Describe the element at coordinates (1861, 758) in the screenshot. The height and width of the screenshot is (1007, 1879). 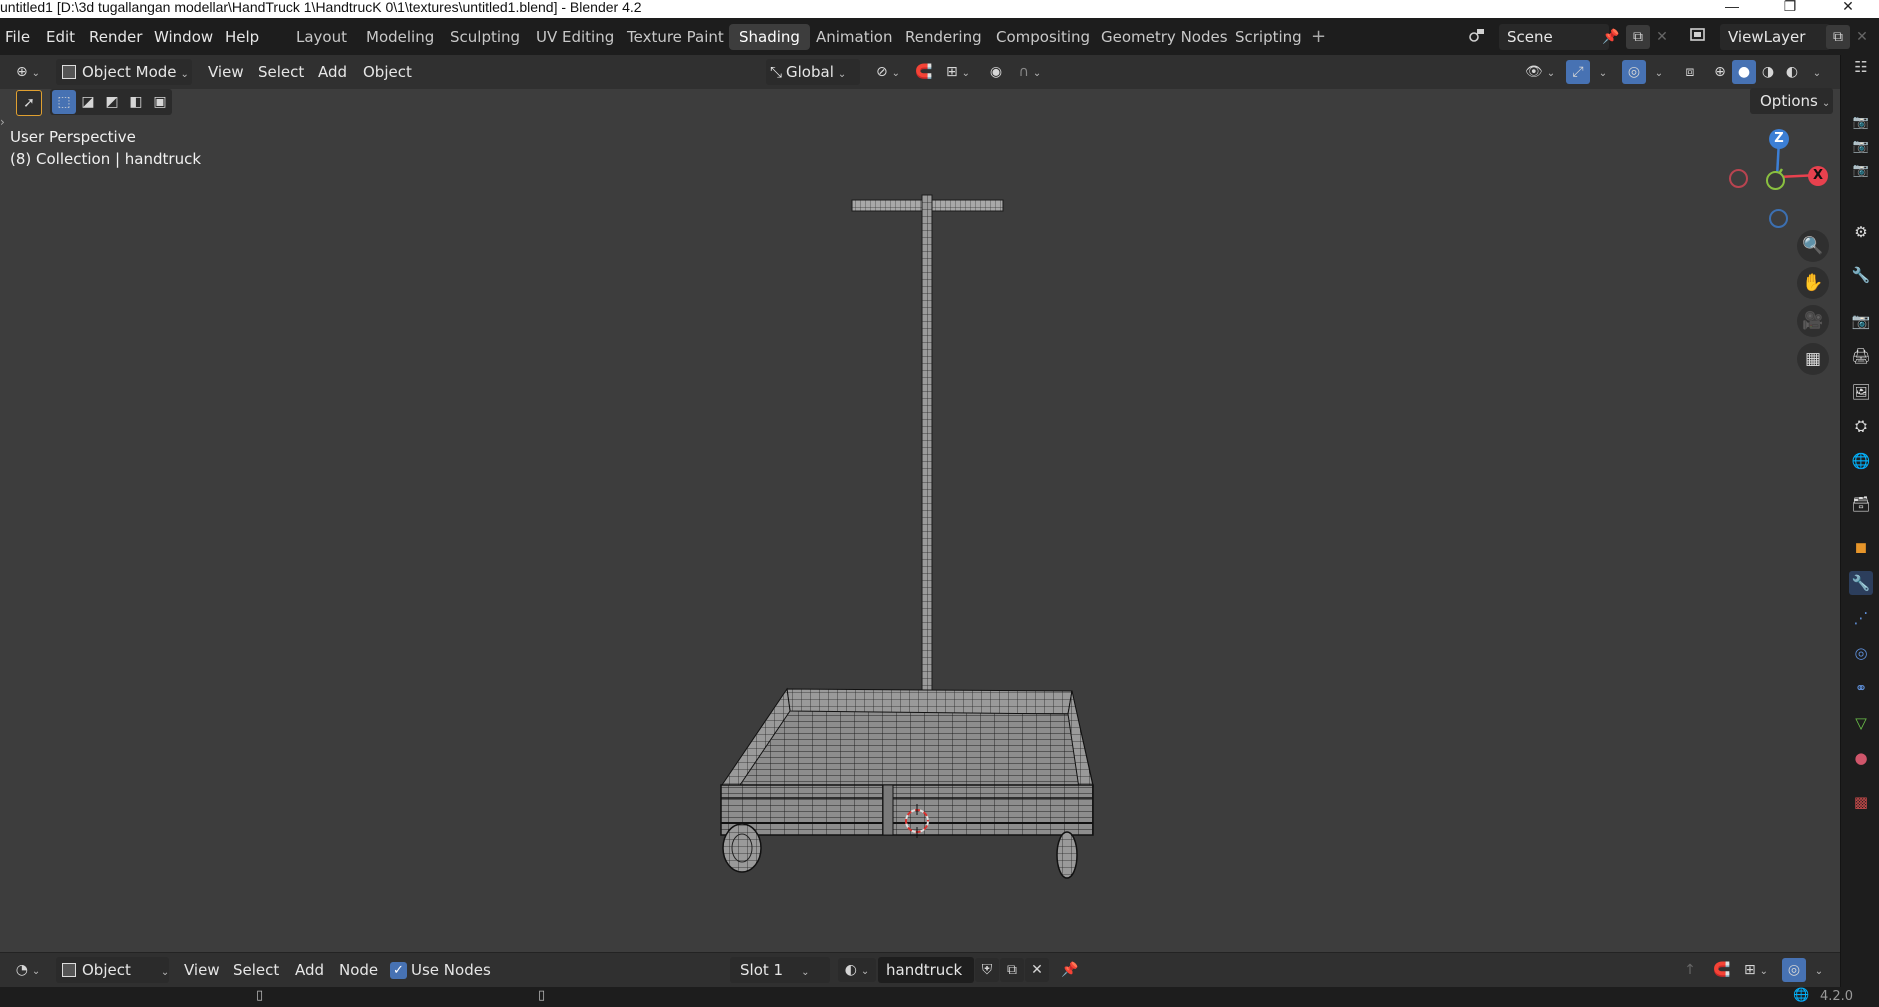
I see `material-tab-icon: ●` at that location.